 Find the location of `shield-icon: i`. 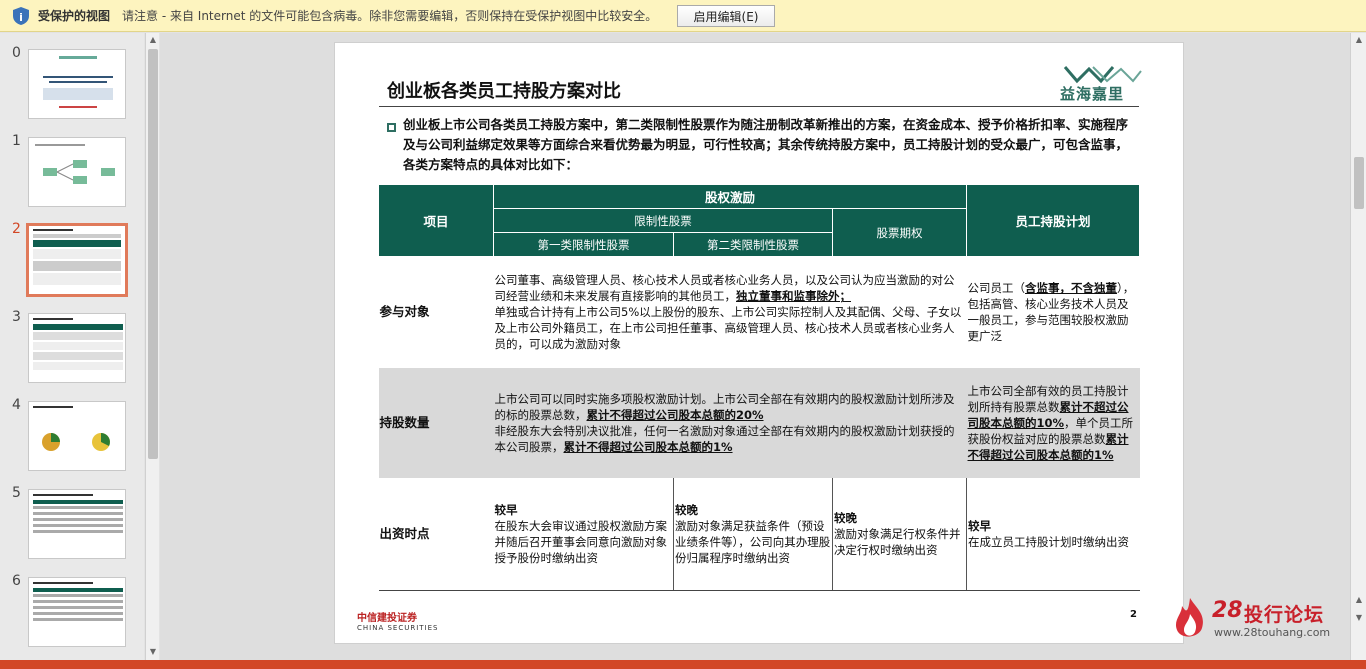

shield-icon: i is located at coordinates (21, 15).